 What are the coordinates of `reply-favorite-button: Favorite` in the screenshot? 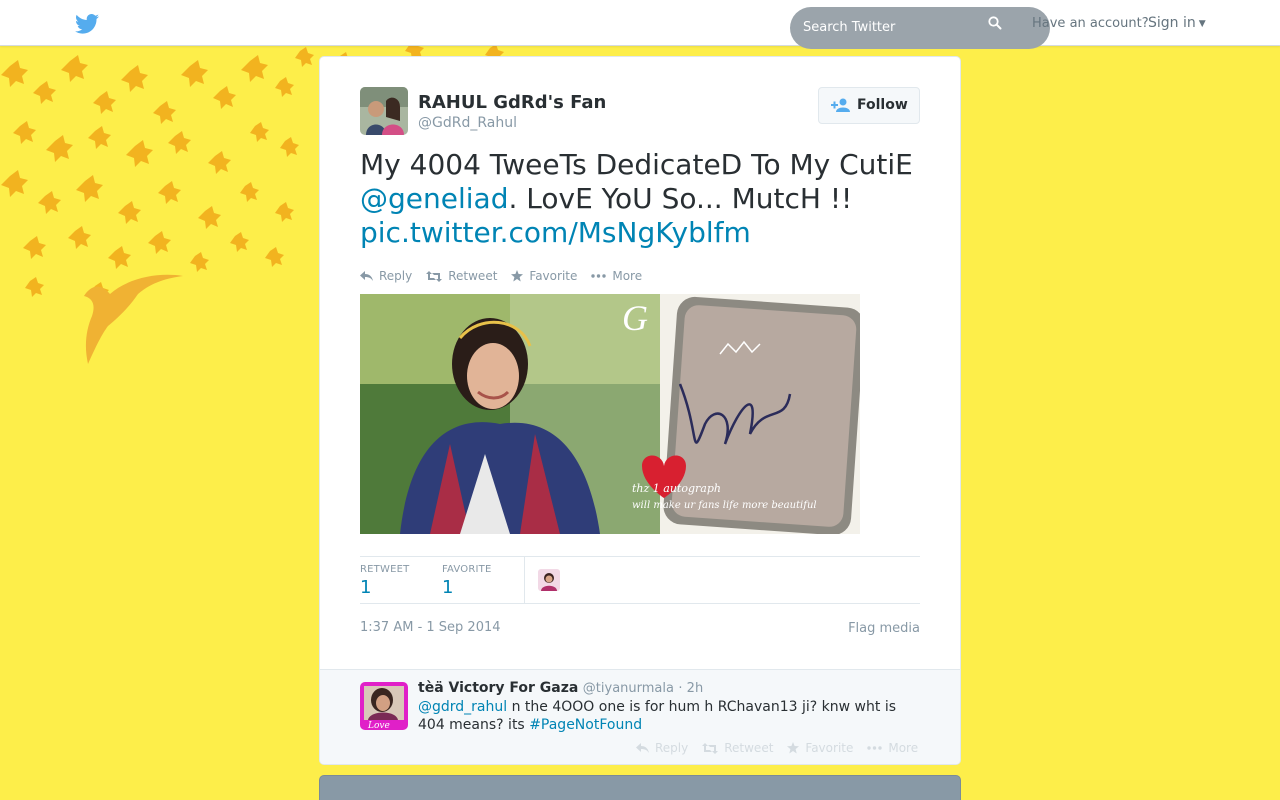 It's located at (820, 748).